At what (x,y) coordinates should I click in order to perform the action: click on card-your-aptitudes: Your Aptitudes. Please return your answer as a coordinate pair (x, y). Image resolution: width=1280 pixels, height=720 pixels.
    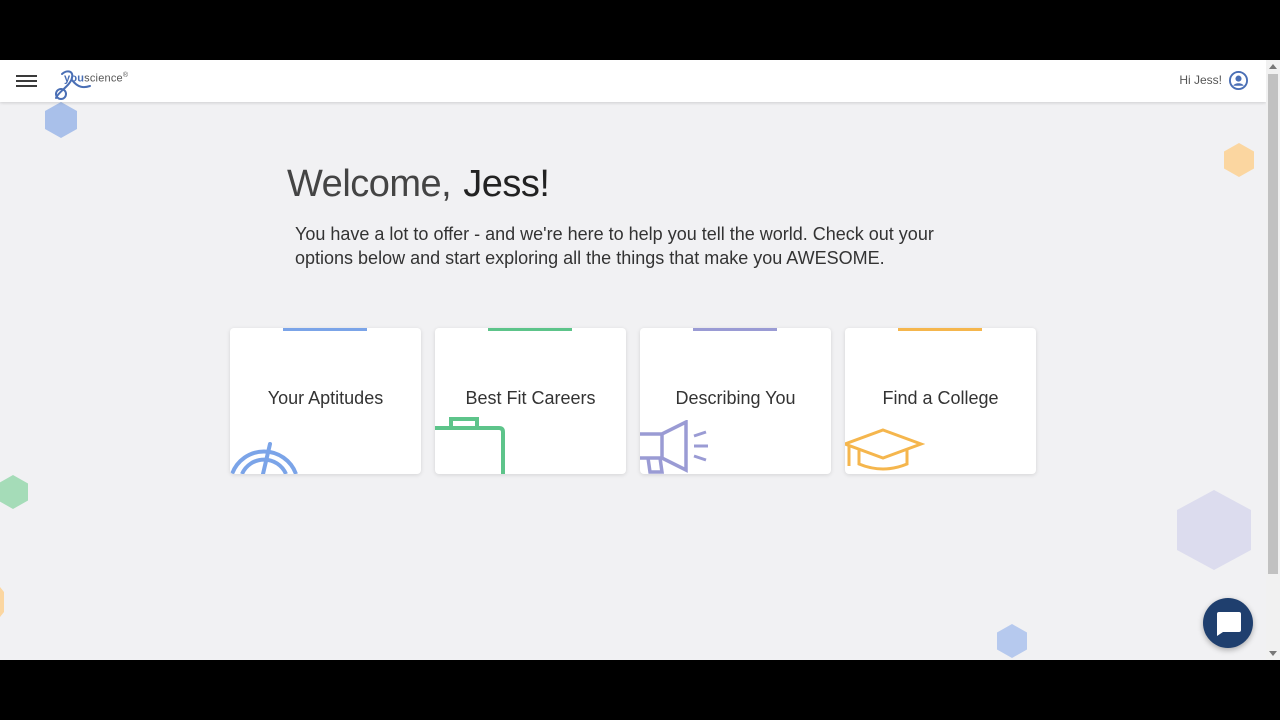
    Looking at the image, I should click on (325, 401).